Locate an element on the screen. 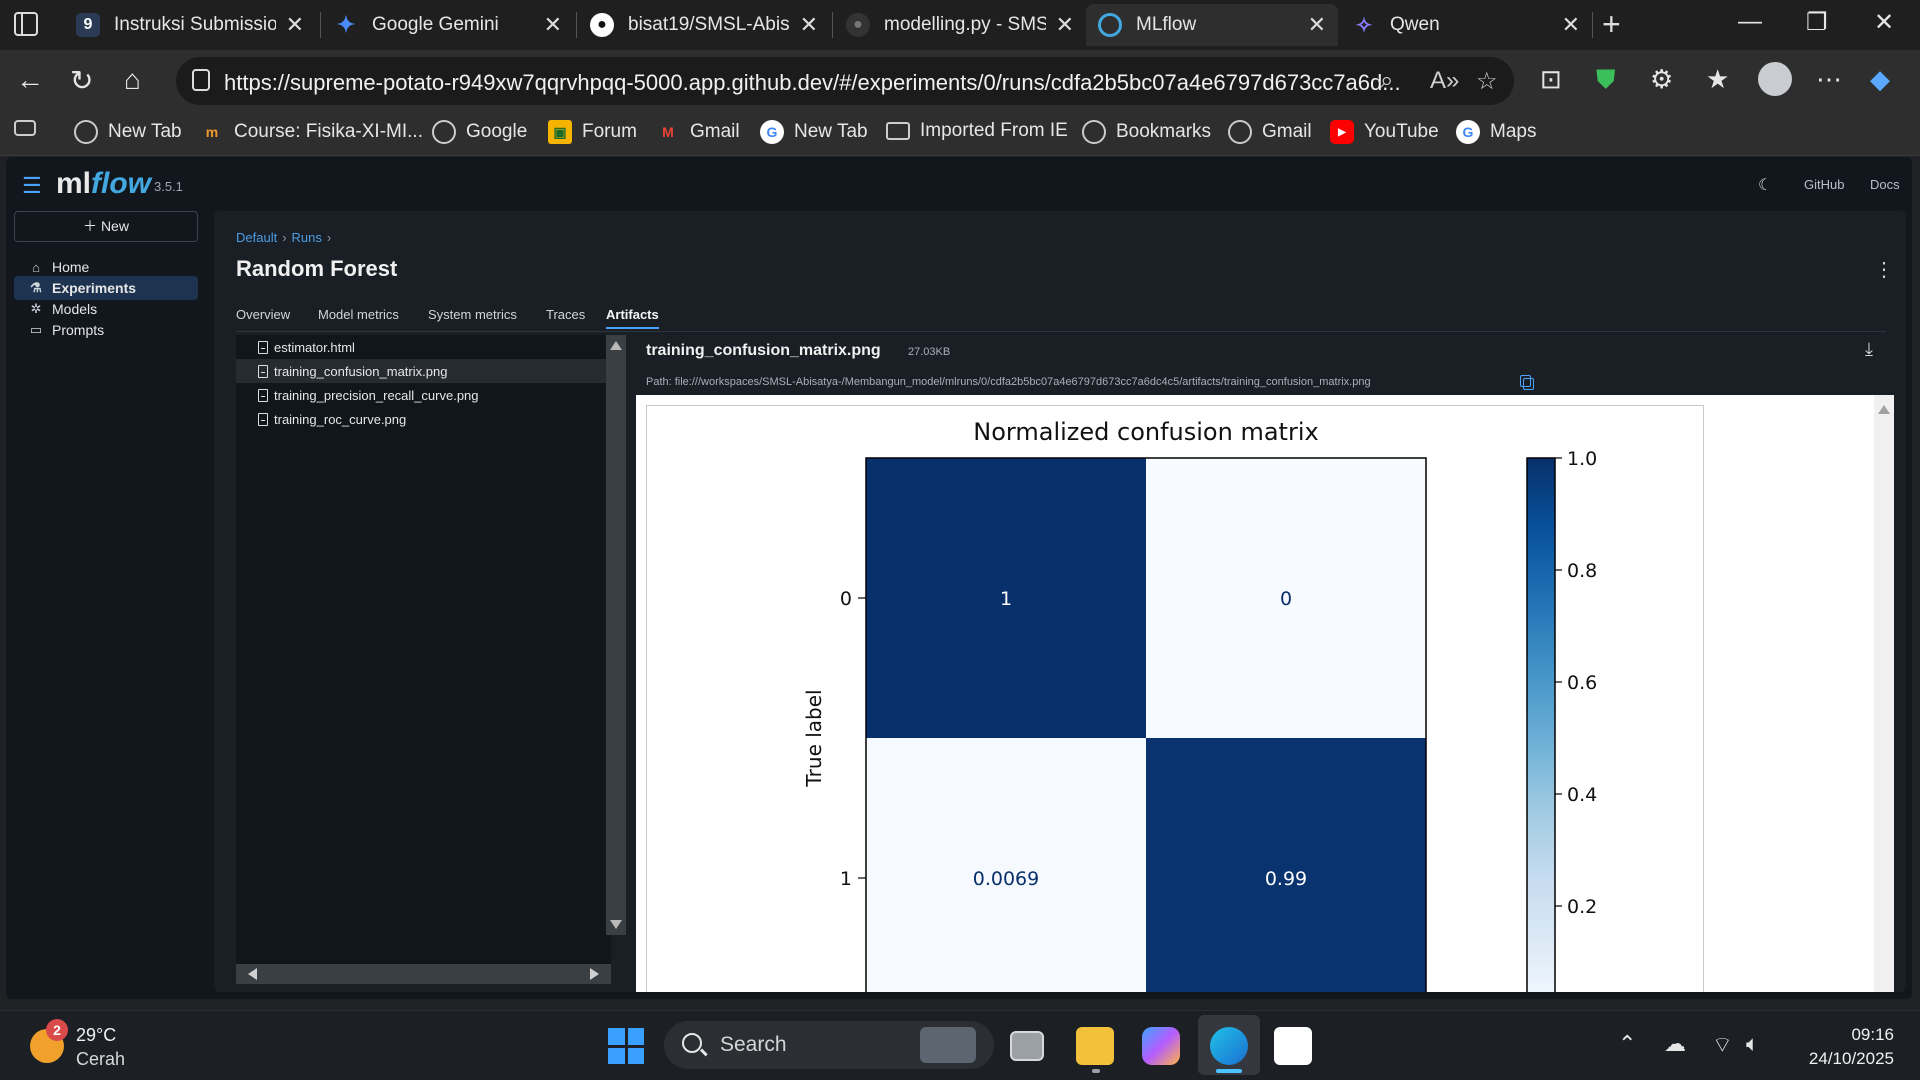 This screenshot has width=1920, height=1080. profile-avatar is located at coordinates (1775, 79).